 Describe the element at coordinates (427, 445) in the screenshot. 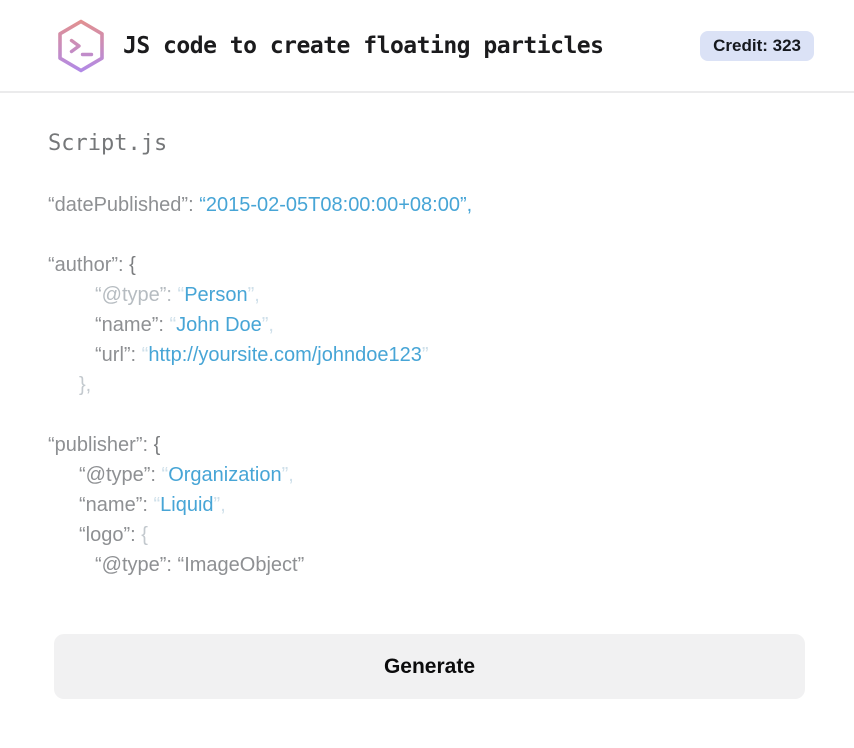

I see `code-line: “publisher”: {` at that location.